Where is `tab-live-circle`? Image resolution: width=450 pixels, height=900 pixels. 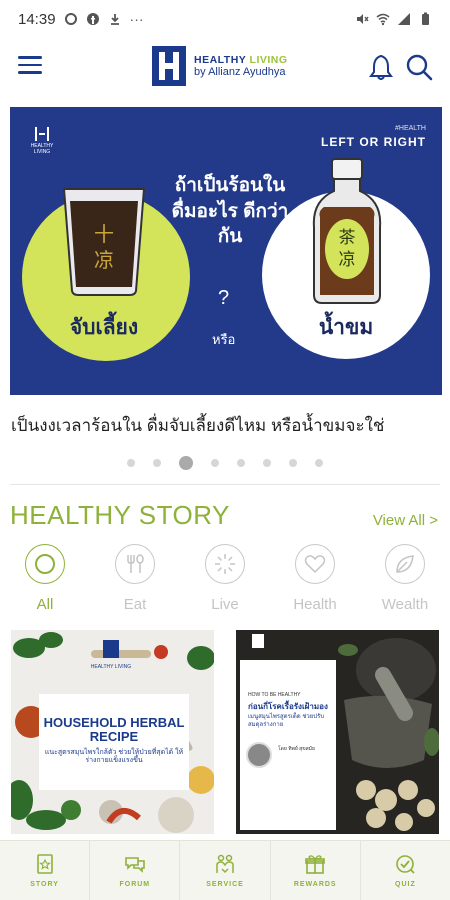 tab-live-circle is located at coordinates (225, 564).